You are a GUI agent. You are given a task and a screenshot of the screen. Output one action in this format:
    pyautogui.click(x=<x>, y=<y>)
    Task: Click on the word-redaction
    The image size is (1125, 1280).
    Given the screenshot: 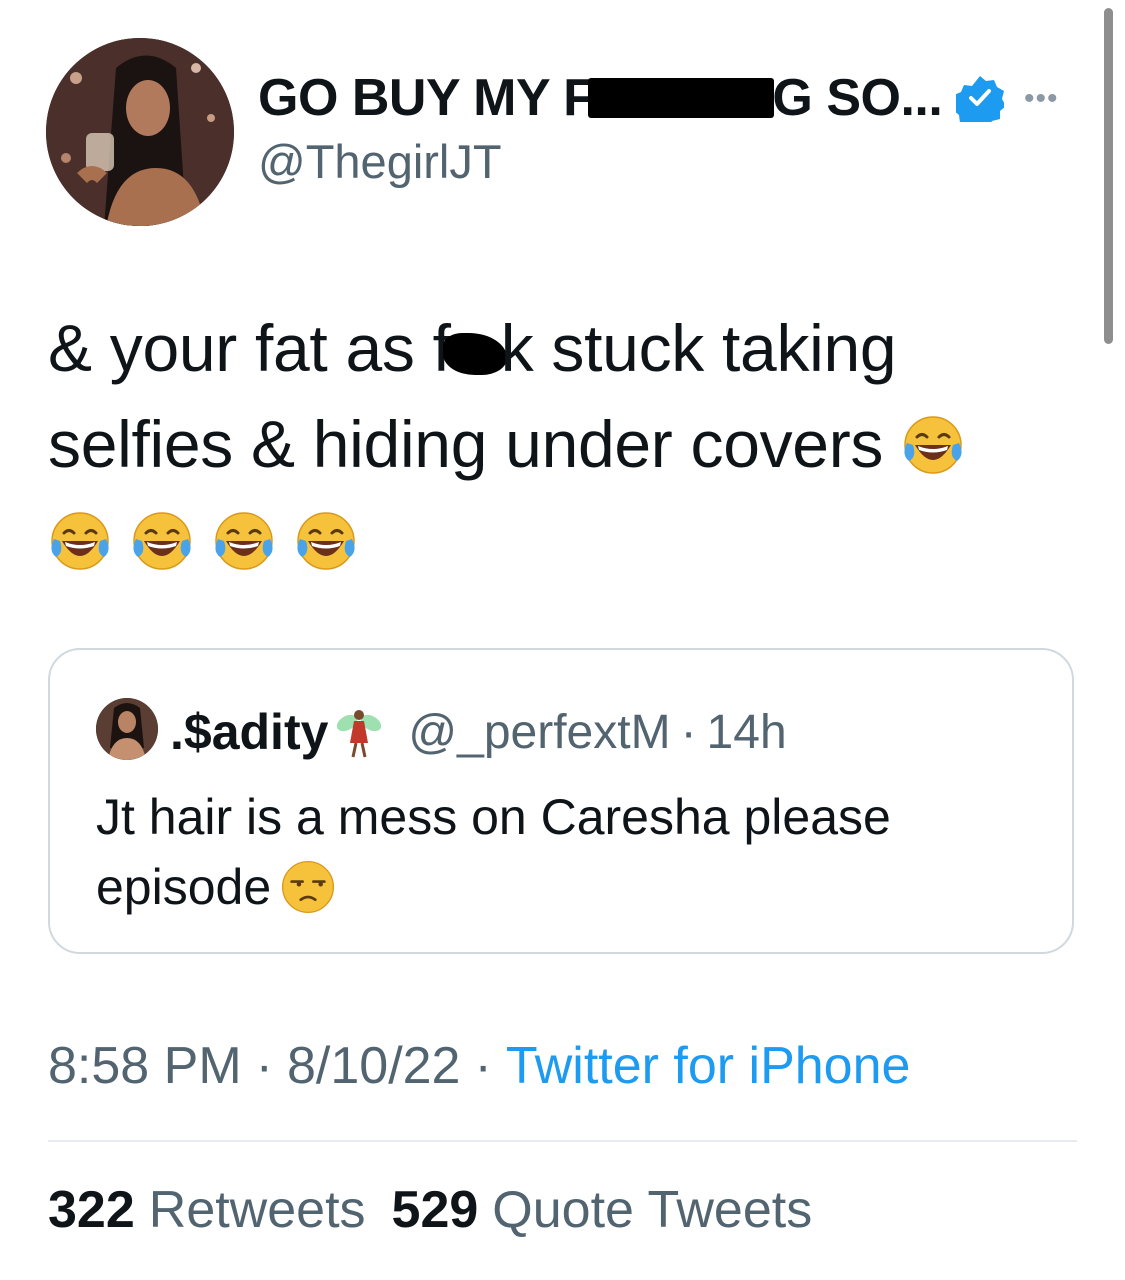 What is the action you would take?
    pyautogui.click(x=474, y=353)
    